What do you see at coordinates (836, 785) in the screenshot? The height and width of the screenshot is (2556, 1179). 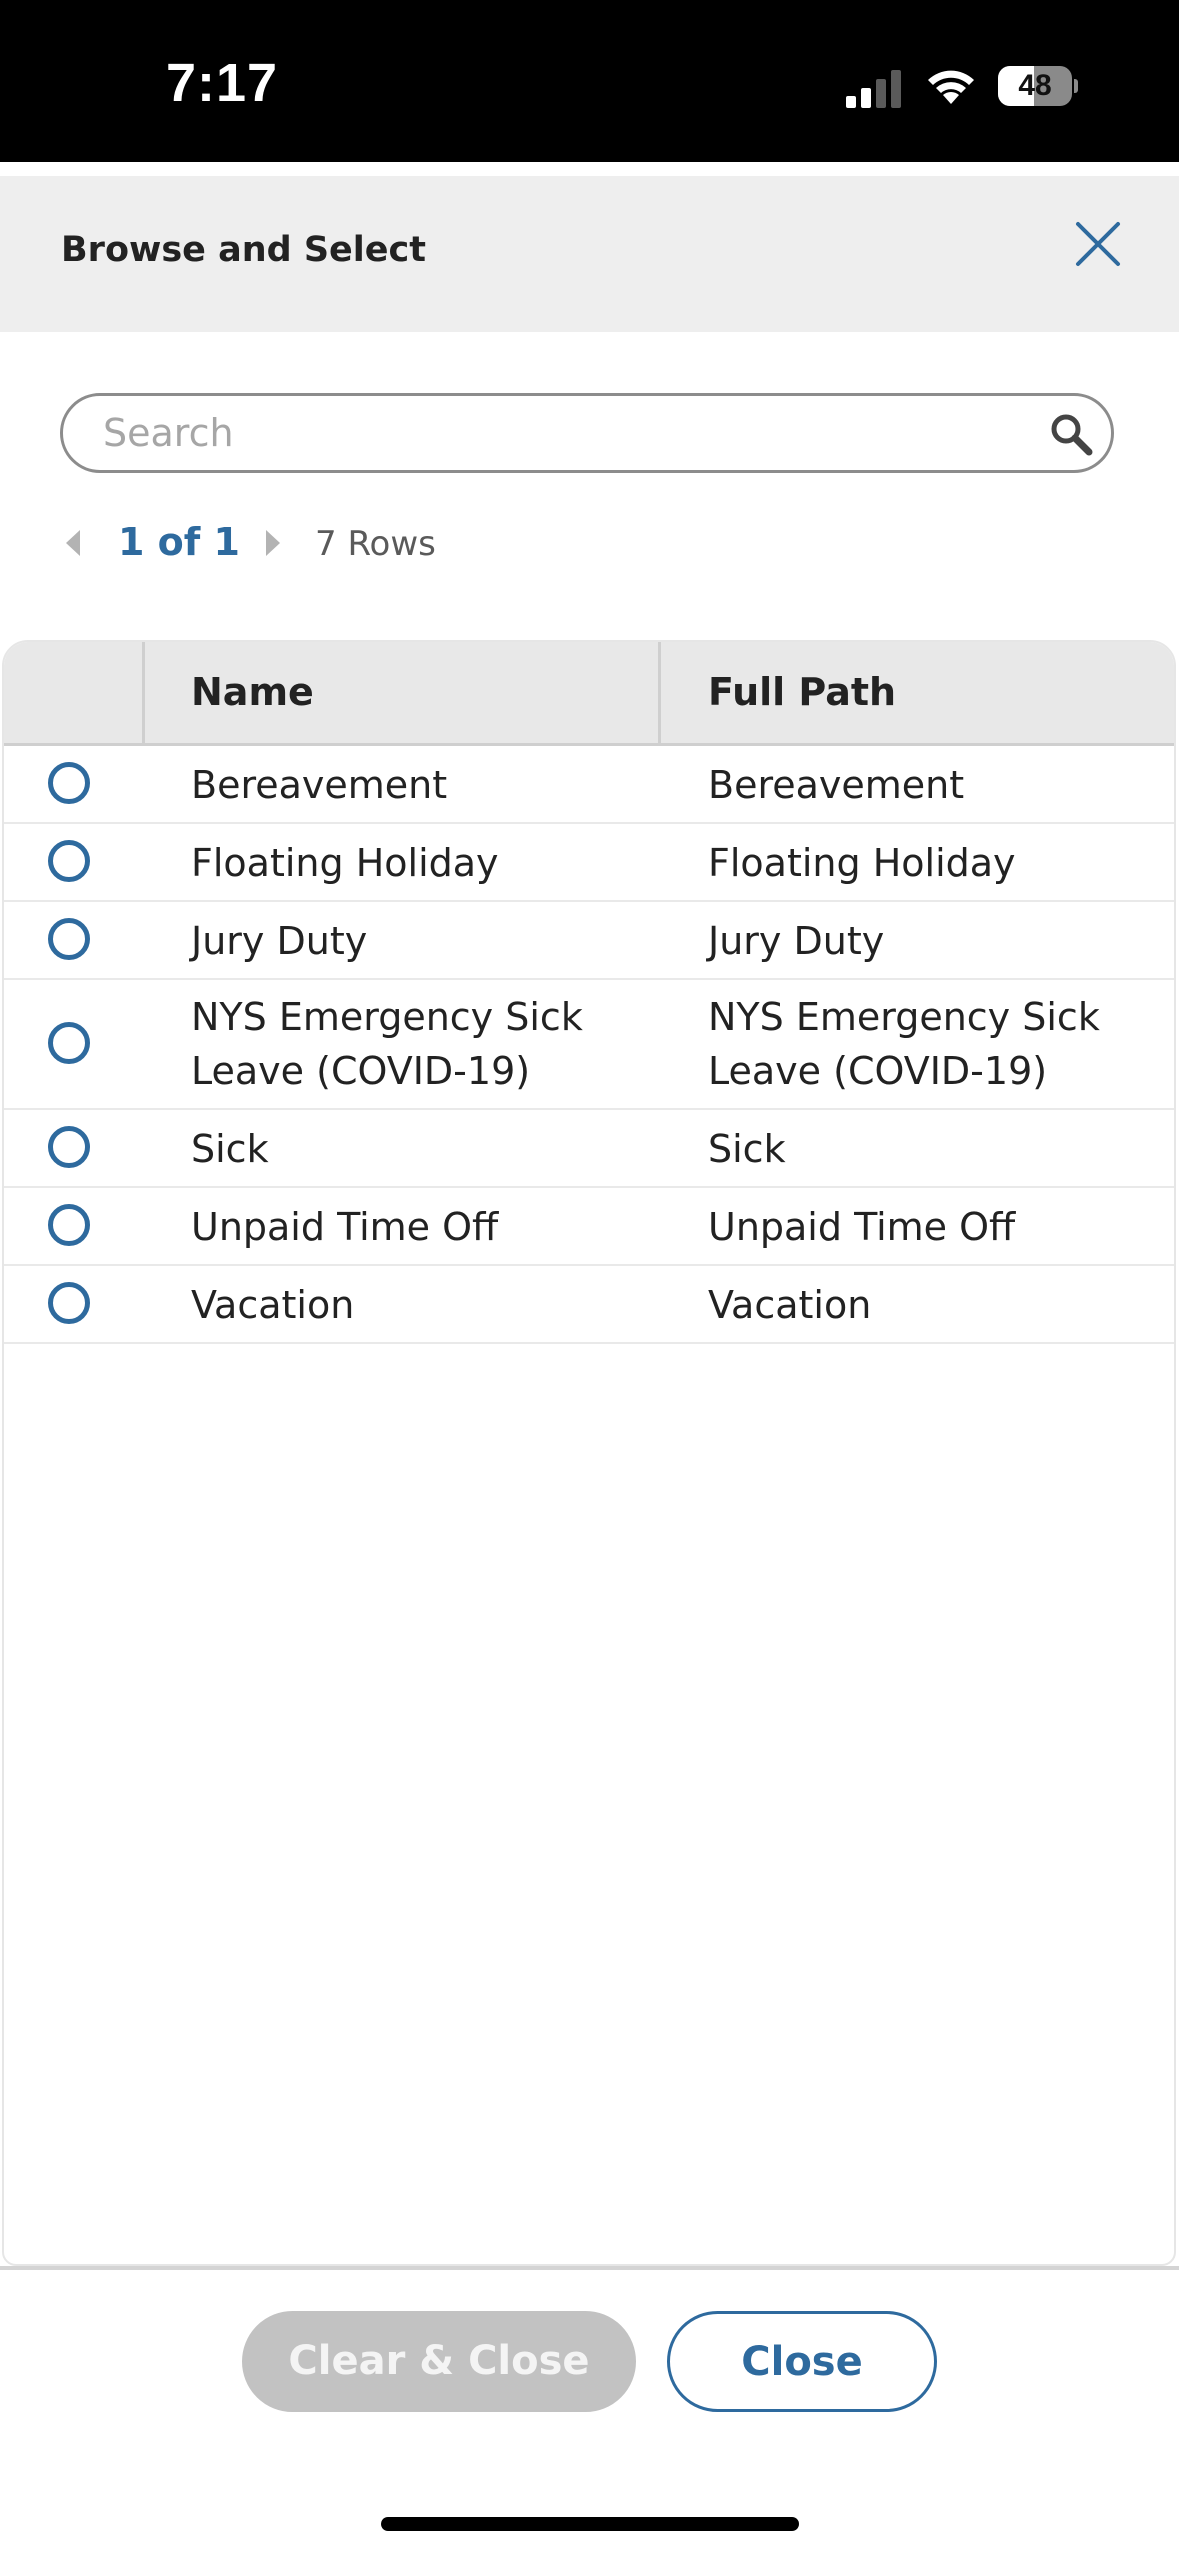 I see `cell-full-path: Bereavement` at bounding box center [836, 785].